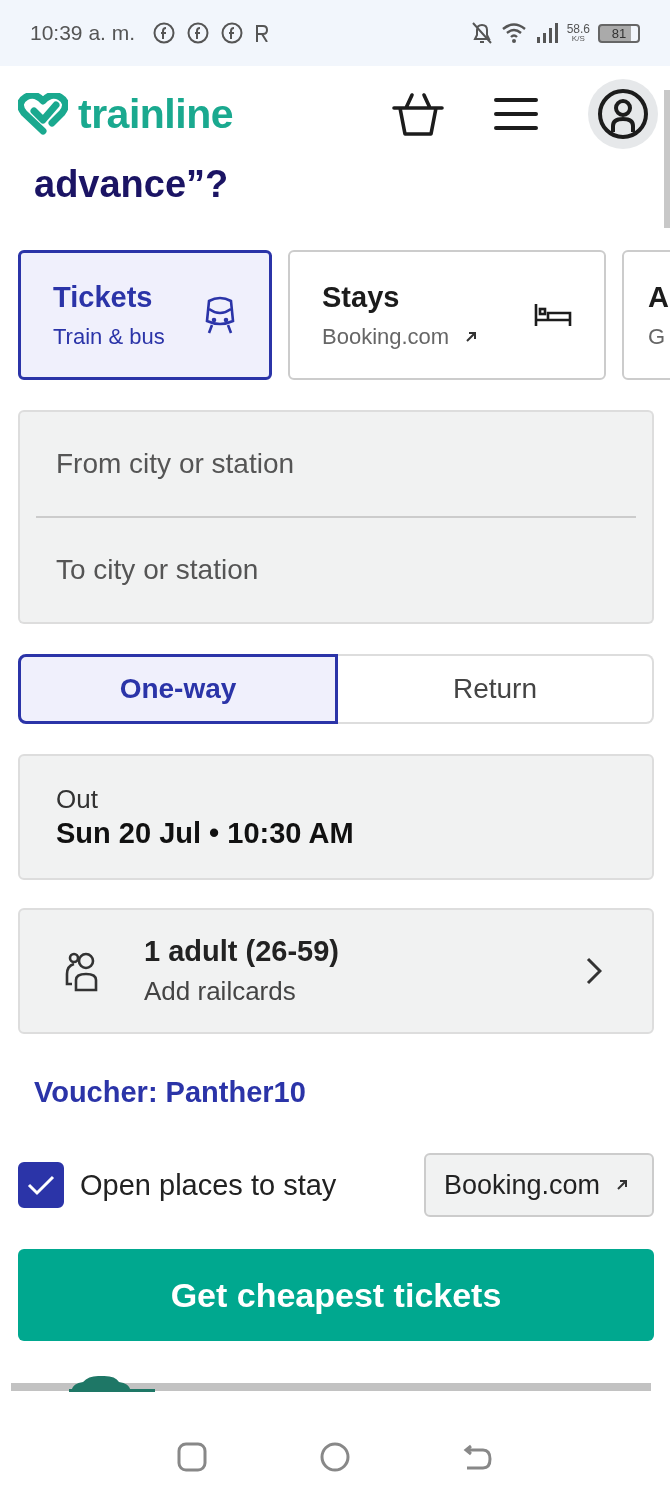 This screenshot has width=670, height=1500. Describe the element at coordinates (496, 689) in the screenshot. I see `trip-type-toggle: Return` at that location.